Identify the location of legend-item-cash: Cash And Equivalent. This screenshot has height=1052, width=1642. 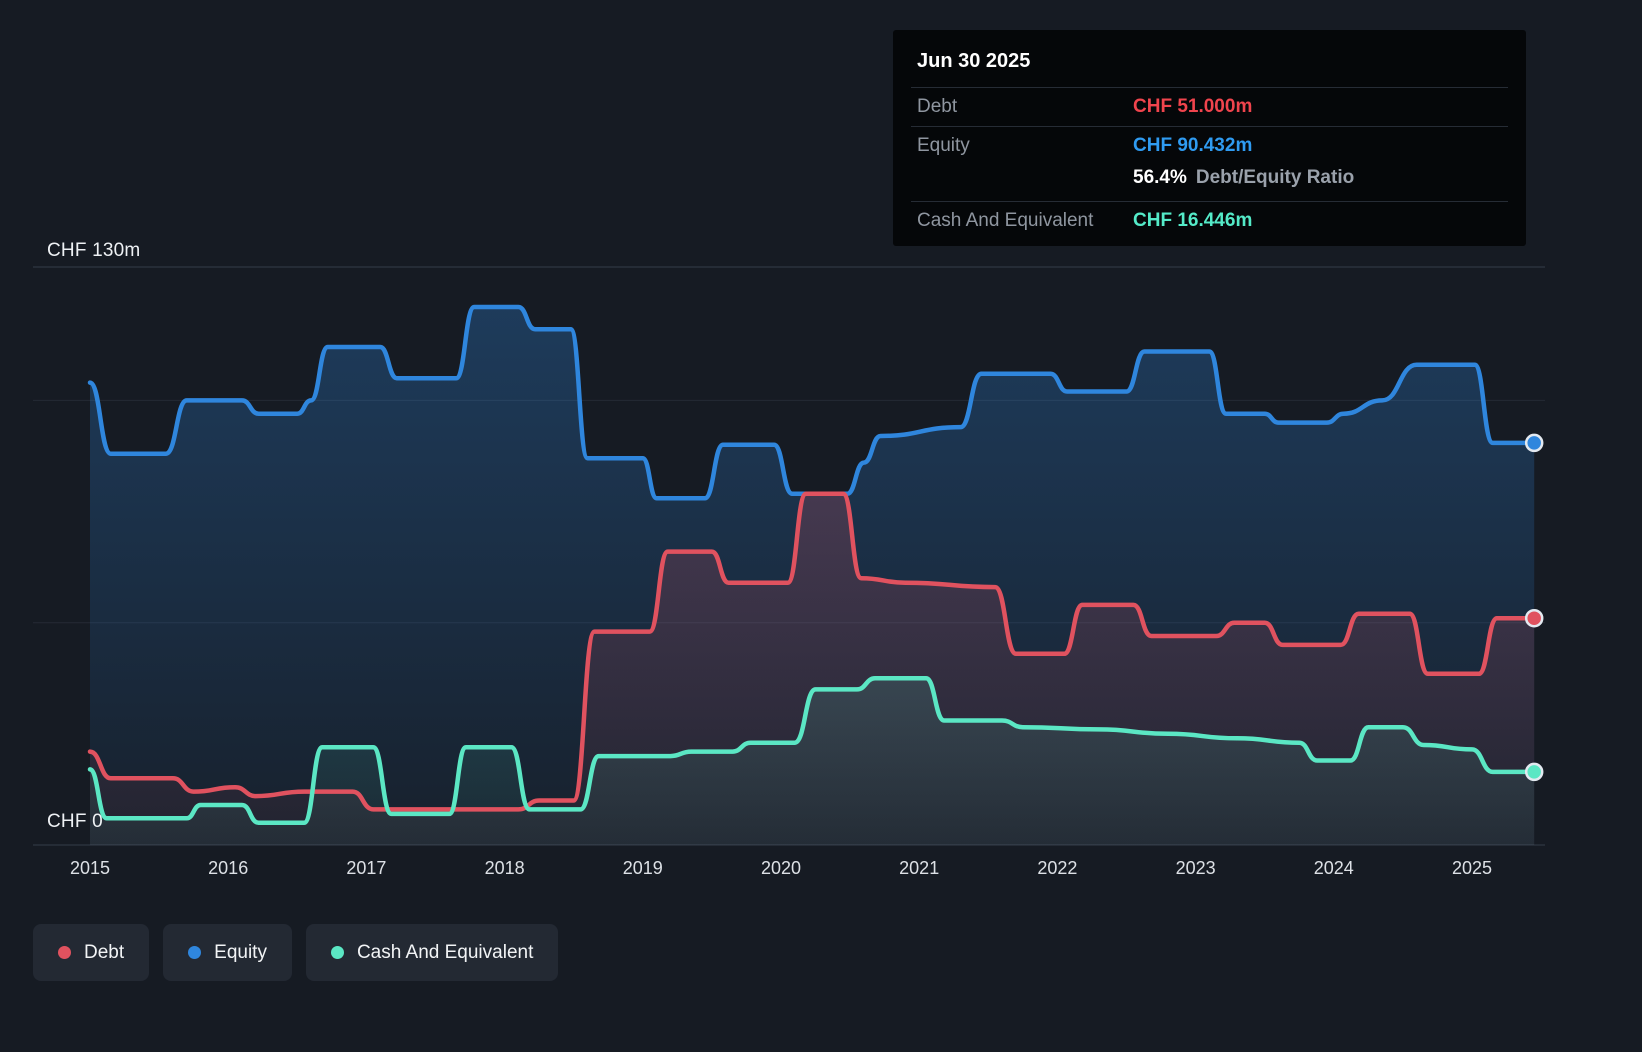
(432, 952).